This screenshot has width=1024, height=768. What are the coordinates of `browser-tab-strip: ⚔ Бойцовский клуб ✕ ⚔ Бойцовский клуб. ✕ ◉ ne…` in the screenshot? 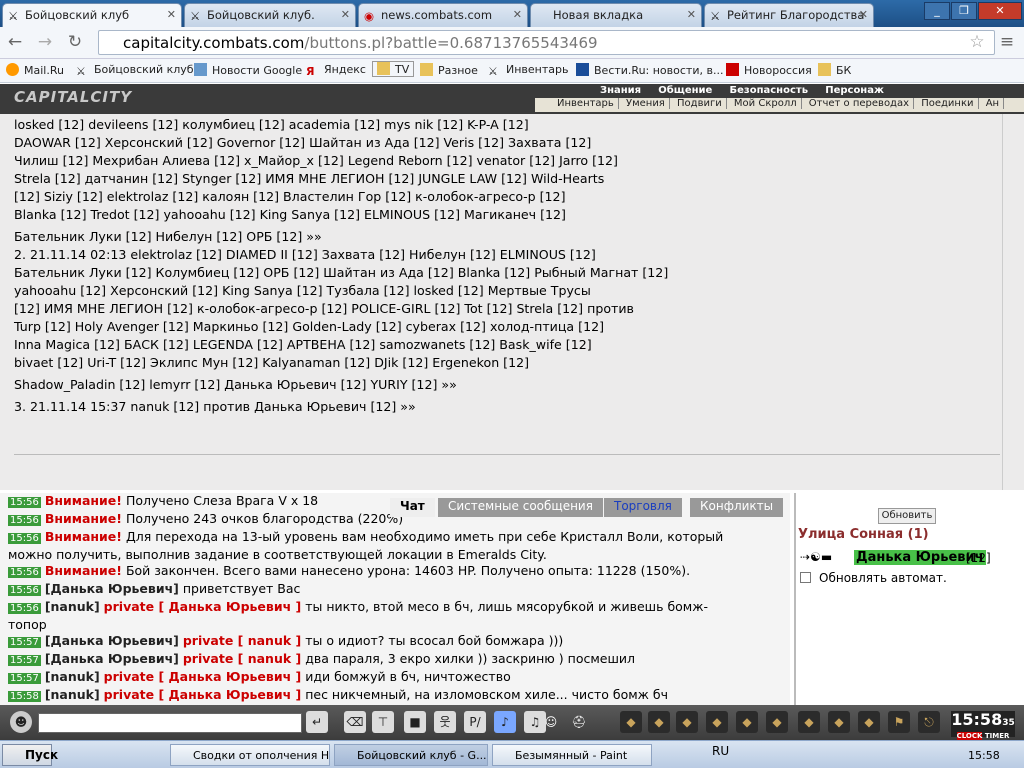 It's located at (512, 13).